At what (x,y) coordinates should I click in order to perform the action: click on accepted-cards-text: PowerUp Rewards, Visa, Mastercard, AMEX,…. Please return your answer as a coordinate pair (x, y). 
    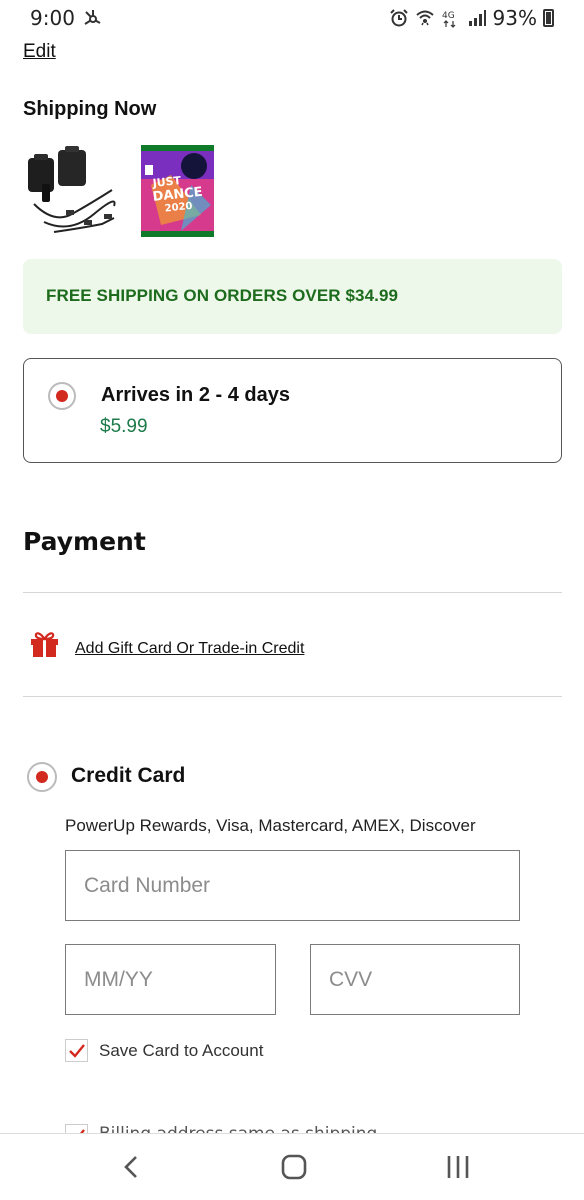
    Looking at the image, I should click on (270, 825).